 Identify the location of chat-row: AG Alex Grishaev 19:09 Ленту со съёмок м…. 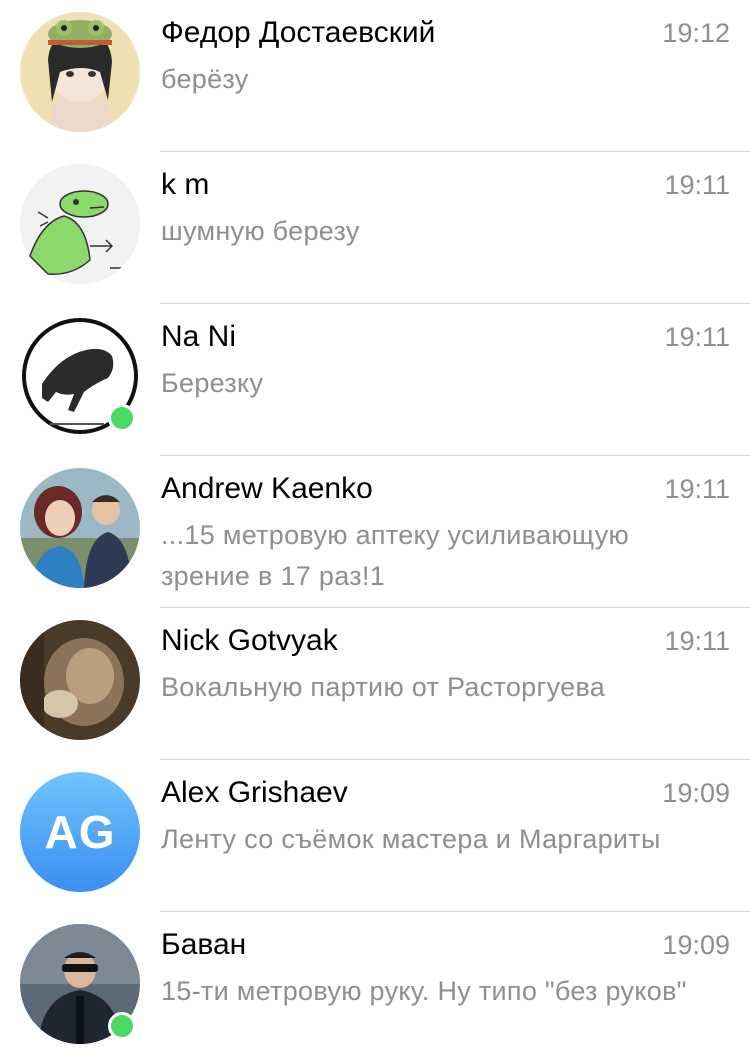
(375, 836).